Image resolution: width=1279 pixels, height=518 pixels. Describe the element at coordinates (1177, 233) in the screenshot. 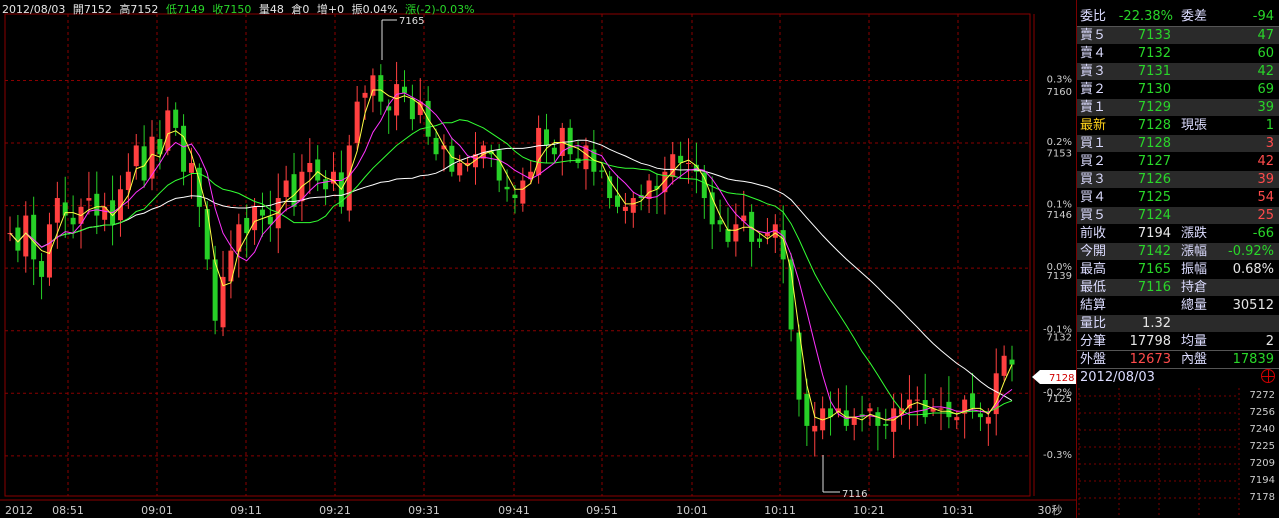

I see `prev-close-row: 前收 7194 漲跌 -66` at that location.